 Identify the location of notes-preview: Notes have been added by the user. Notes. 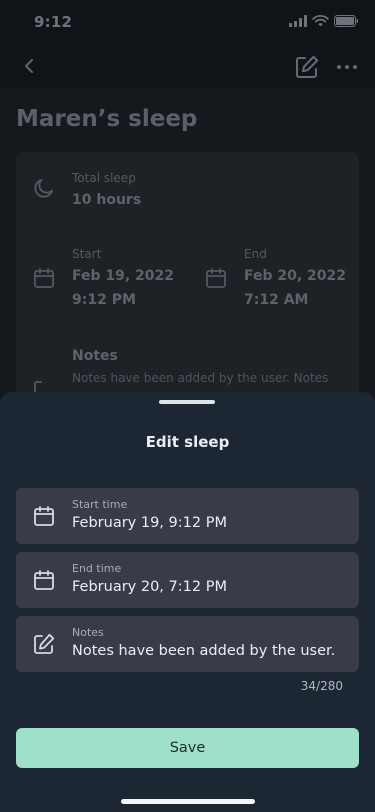
(200, 378).